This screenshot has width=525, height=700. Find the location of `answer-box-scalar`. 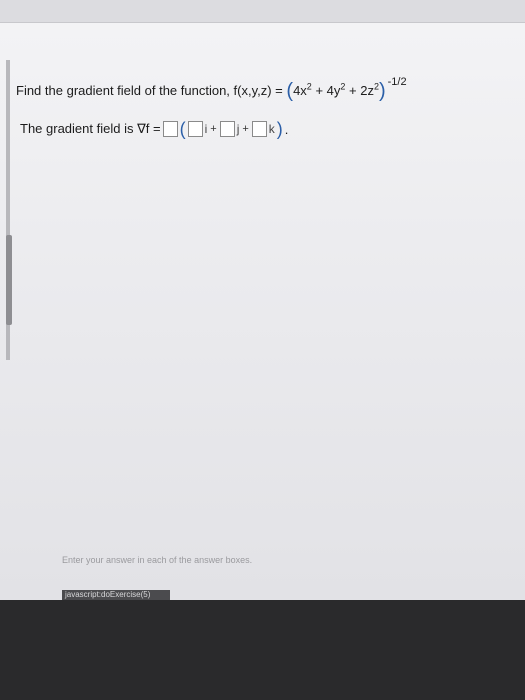

answer-box-scalar is located at coordinates (170, 129).